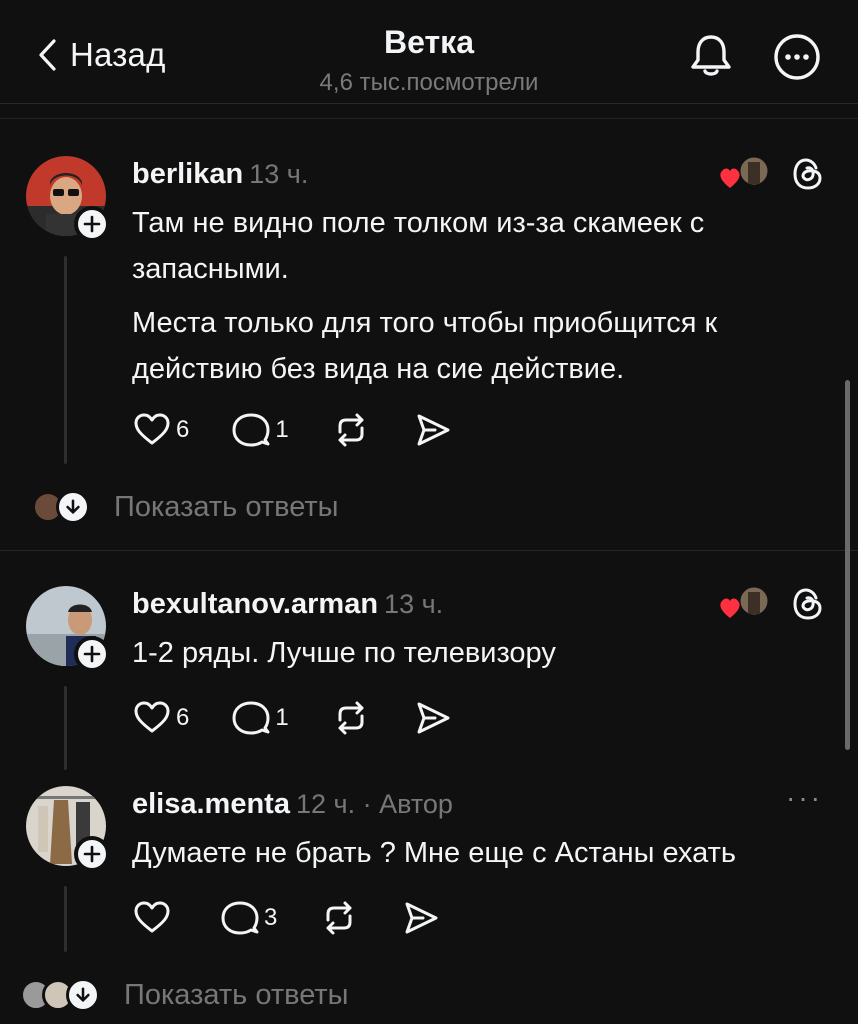 The height and width of the screenshot is (1024, 858). I want to click on post-username: berlikan 13 ч., so click(220, 174).